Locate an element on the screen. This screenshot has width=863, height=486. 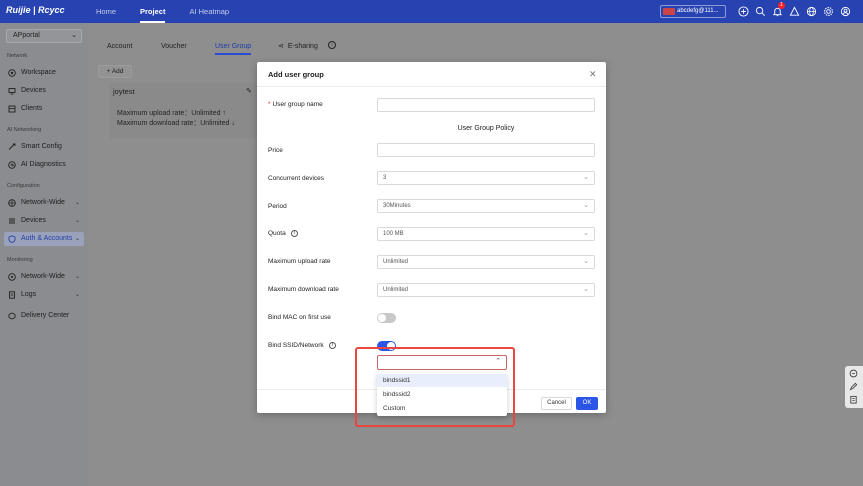
sidebar-item-smart-config: Smart Config is located at coordinates (44, 147).